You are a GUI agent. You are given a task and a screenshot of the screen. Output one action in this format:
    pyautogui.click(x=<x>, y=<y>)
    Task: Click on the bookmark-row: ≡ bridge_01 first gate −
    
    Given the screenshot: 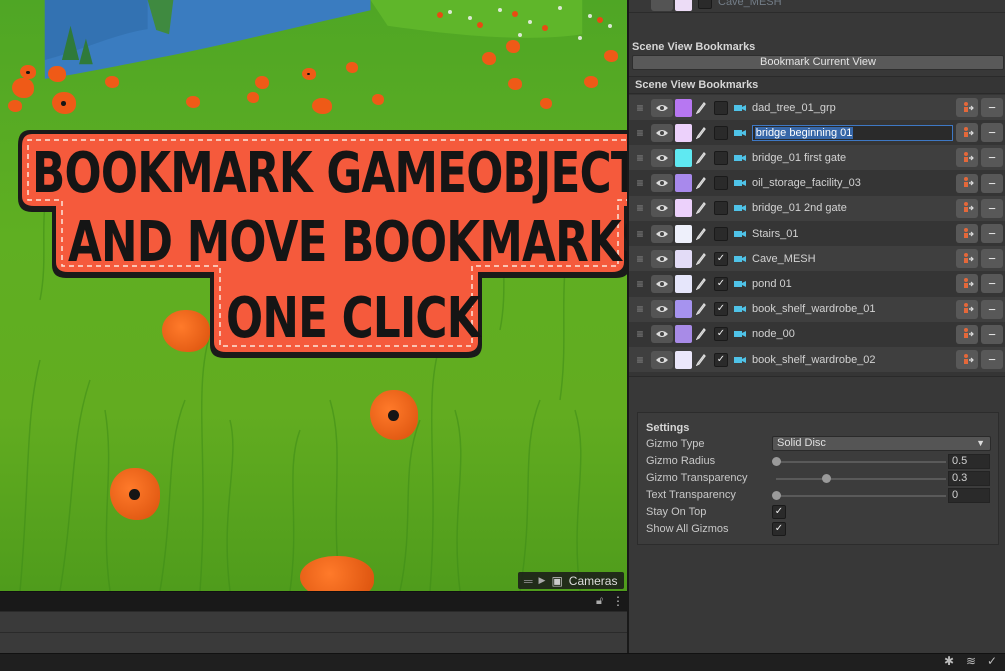 What is the action you would take?
    pyautogui.click(x=817, y=158)
    